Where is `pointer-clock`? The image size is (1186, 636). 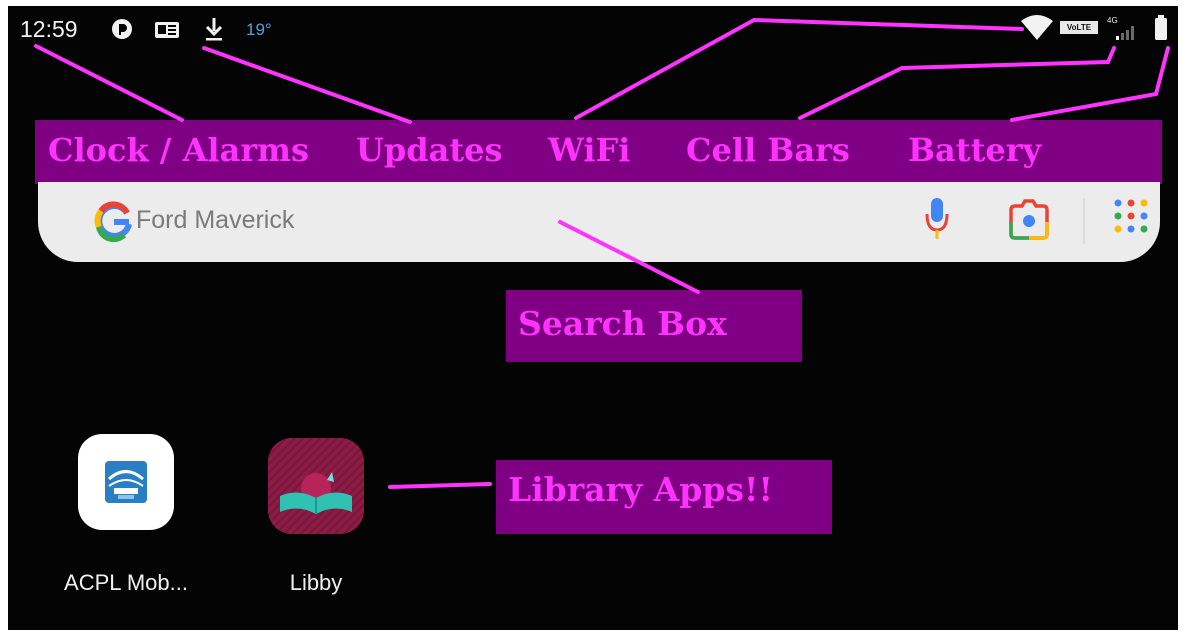
pointer-clock is located at coordinates (109, 83).